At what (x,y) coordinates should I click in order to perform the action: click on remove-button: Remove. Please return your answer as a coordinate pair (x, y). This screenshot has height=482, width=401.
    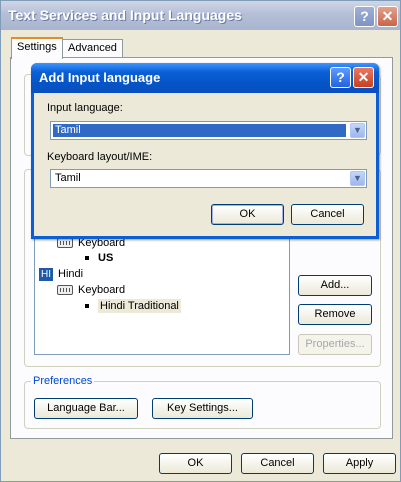
    Looking at the image, I should click on (335, 314).